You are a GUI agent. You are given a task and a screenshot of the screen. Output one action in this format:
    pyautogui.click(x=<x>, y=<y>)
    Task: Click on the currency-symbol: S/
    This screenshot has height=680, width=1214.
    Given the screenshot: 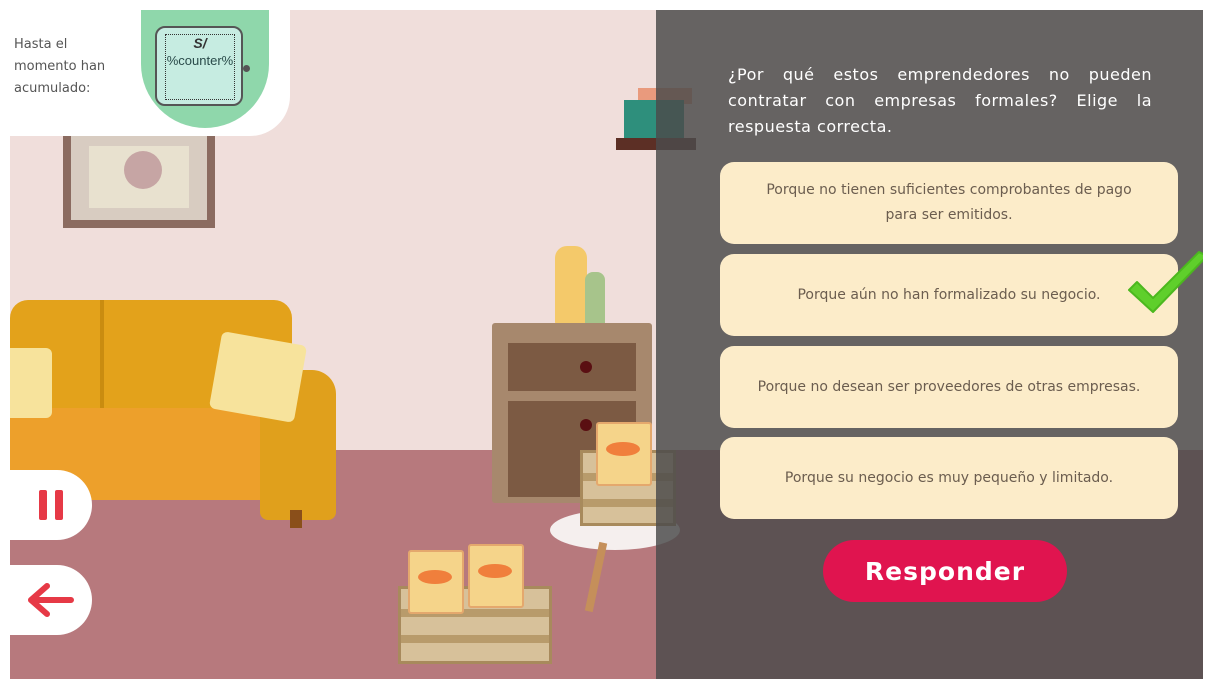 What is the action you would take?
    pyautogui.click(x=200, y=43)
    